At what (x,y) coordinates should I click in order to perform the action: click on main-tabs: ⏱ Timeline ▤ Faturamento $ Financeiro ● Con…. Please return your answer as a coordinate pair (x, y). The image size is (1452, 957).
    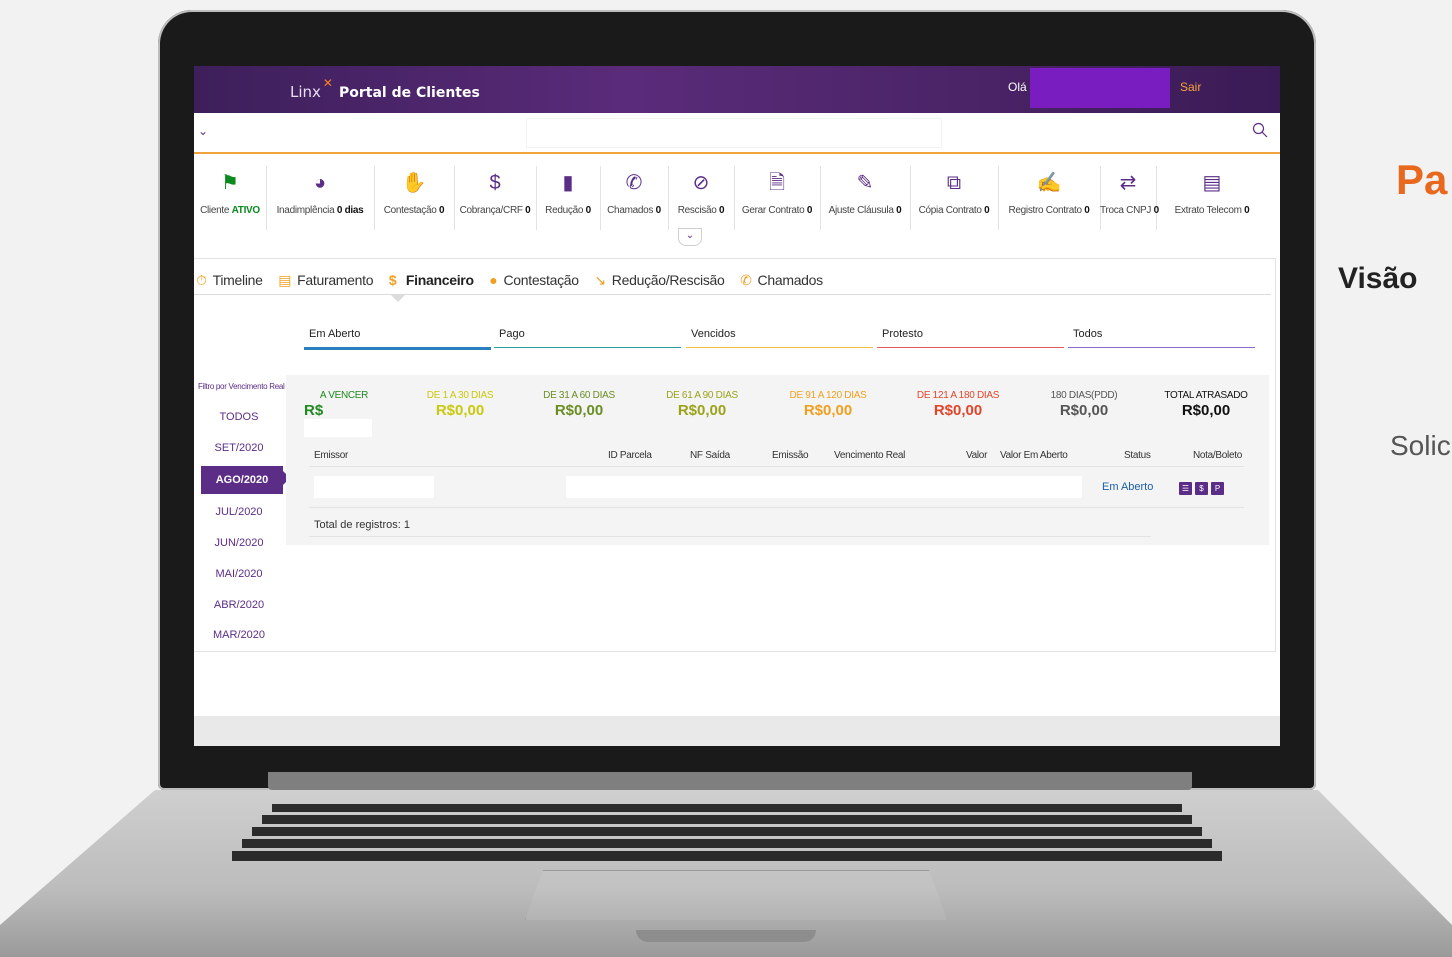
    Looking at the image, I should click on (515, 280).